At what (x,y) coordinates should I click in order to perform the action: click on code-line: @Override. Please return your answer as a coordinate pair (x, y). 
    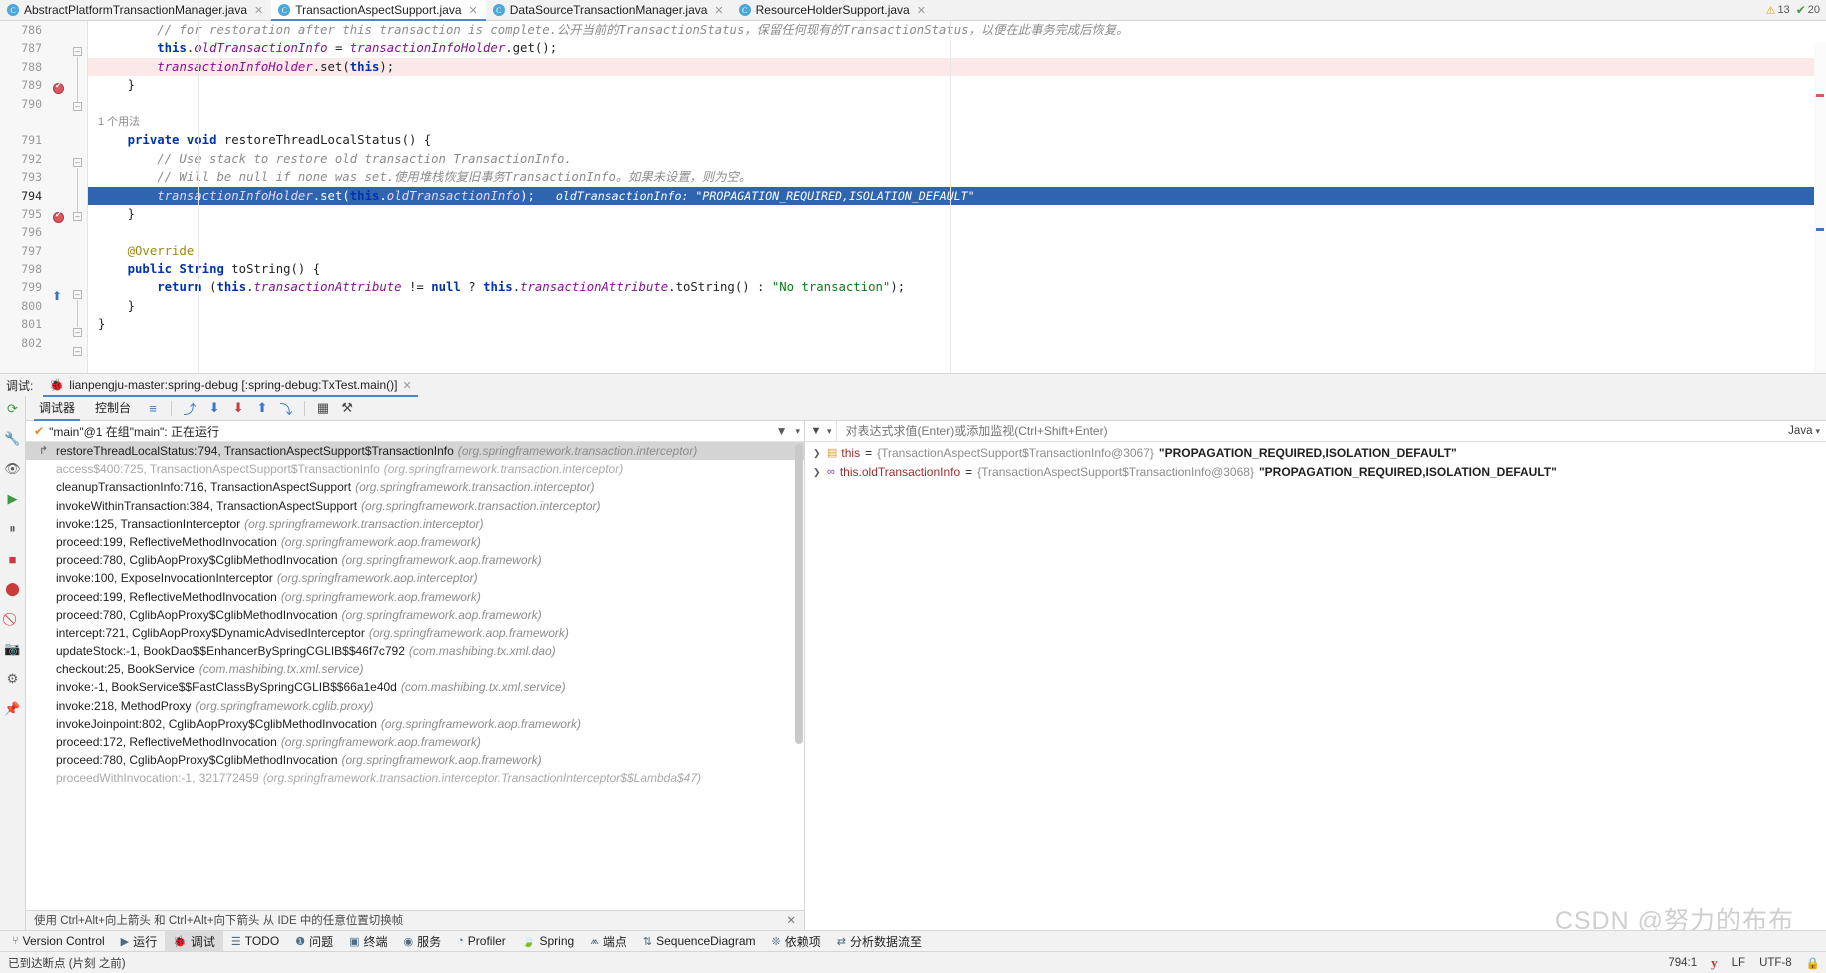
    Looking at the image, I should click on (957, 251).